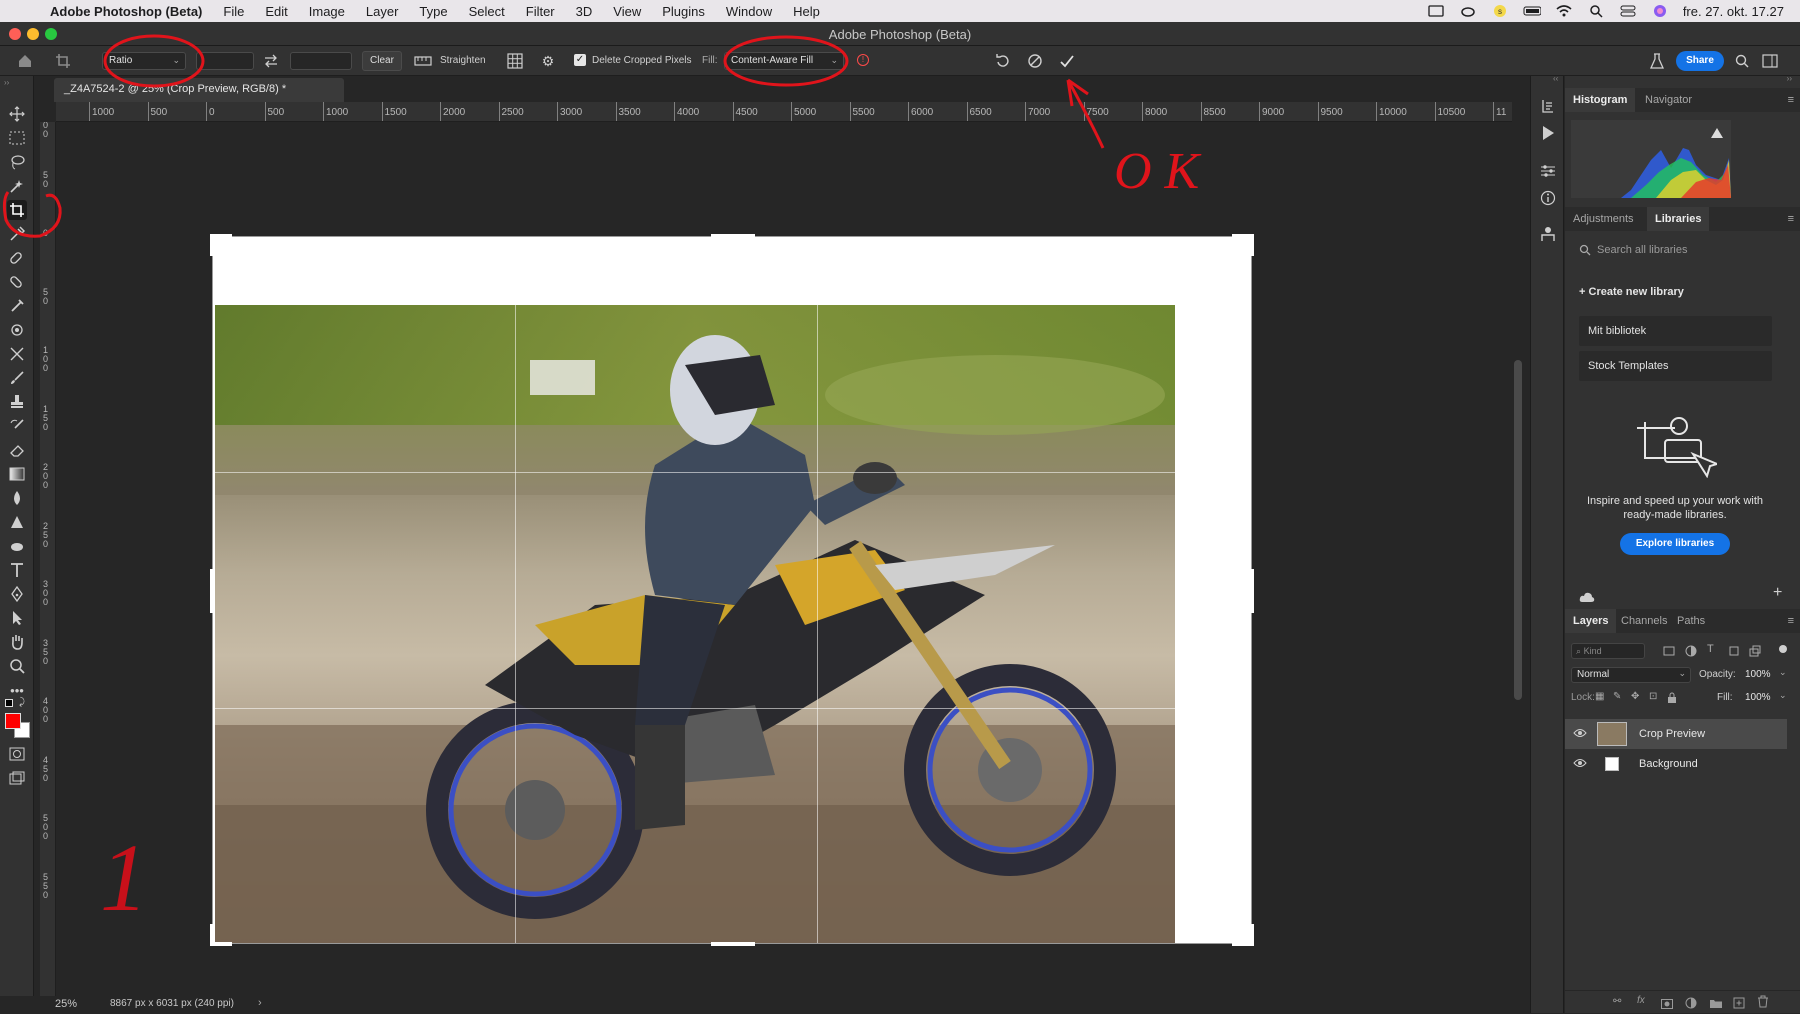 The width and height of the screenshot is (1800, 1014). I want to click on display-icon, so click(1436, 11).